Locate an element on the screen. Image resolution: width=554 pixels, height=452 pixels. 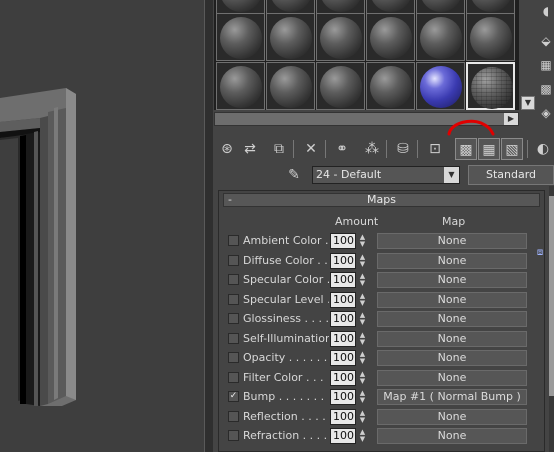
go-forward-icon: ◐ is located at coordinates (543, 149).